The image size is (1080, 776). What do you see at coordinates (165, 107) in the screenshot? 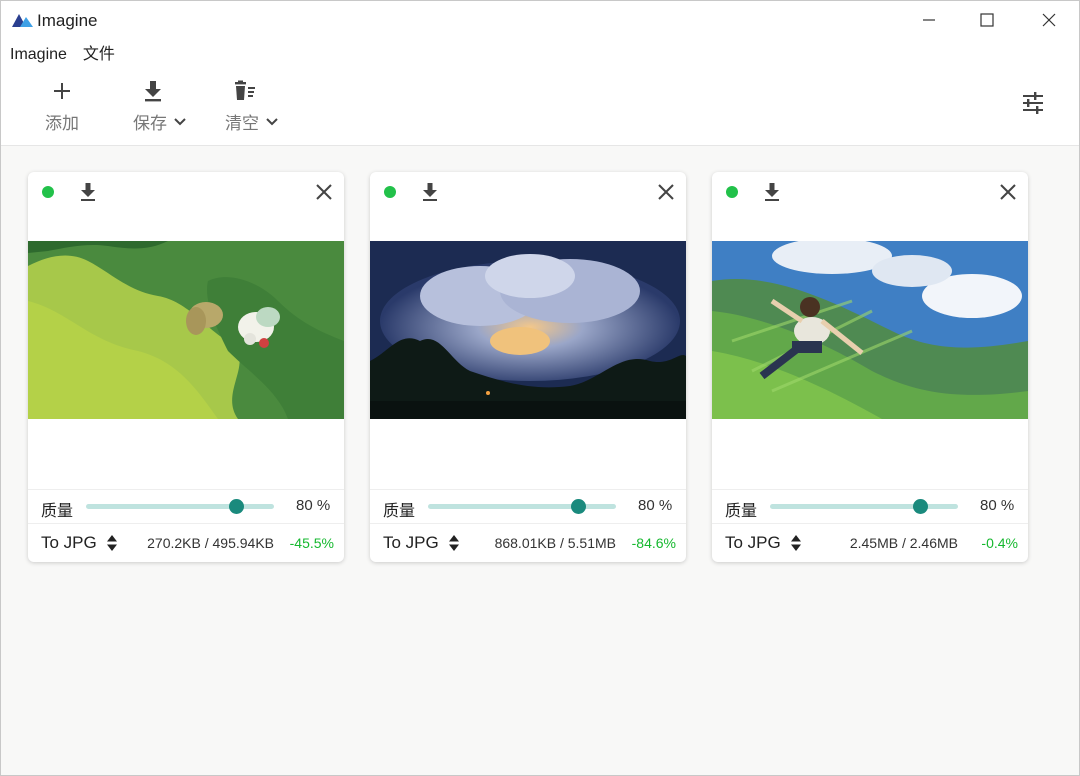
I see `save-button: 保存` at bounding box center [165, 107].